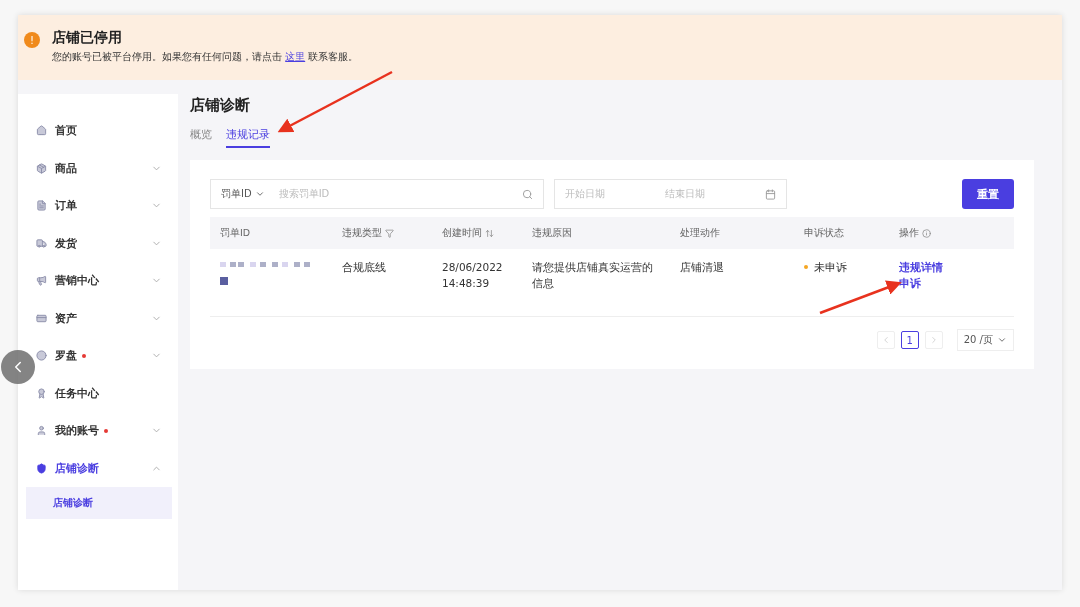  I want to click on box-icon, so click(41, 168).